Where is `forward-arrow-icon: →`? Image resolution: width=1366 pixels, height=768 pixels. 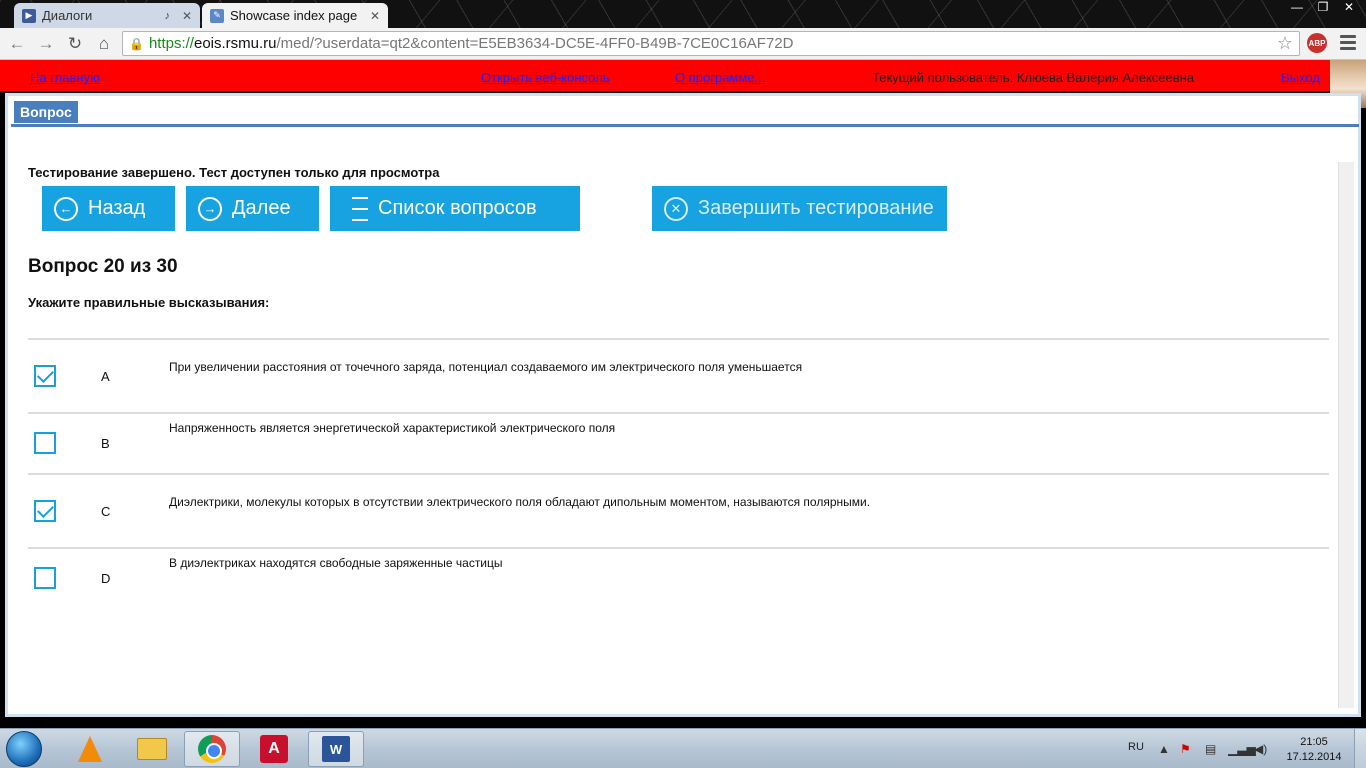
forward-arrow-icon: → is located at coordinates (46, 44).